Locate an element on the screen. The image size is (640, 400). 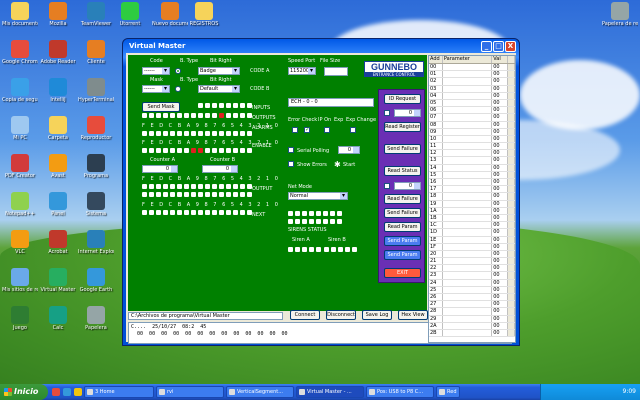
desktop-icon: Reproductor is located at coordinates (96, 134).